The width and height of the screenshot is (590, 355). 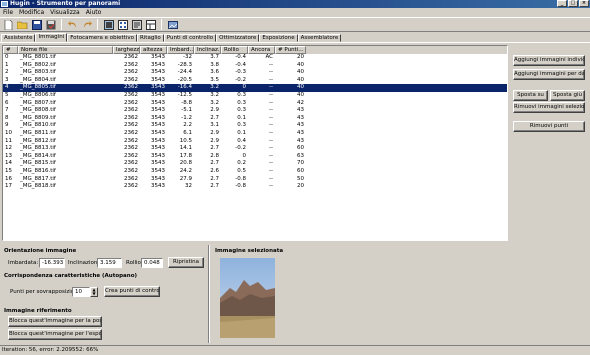 What do you see at coordinates (7, 57) in the screenshot?
I see `cell-index: 0` at bounding box center [7, 57].